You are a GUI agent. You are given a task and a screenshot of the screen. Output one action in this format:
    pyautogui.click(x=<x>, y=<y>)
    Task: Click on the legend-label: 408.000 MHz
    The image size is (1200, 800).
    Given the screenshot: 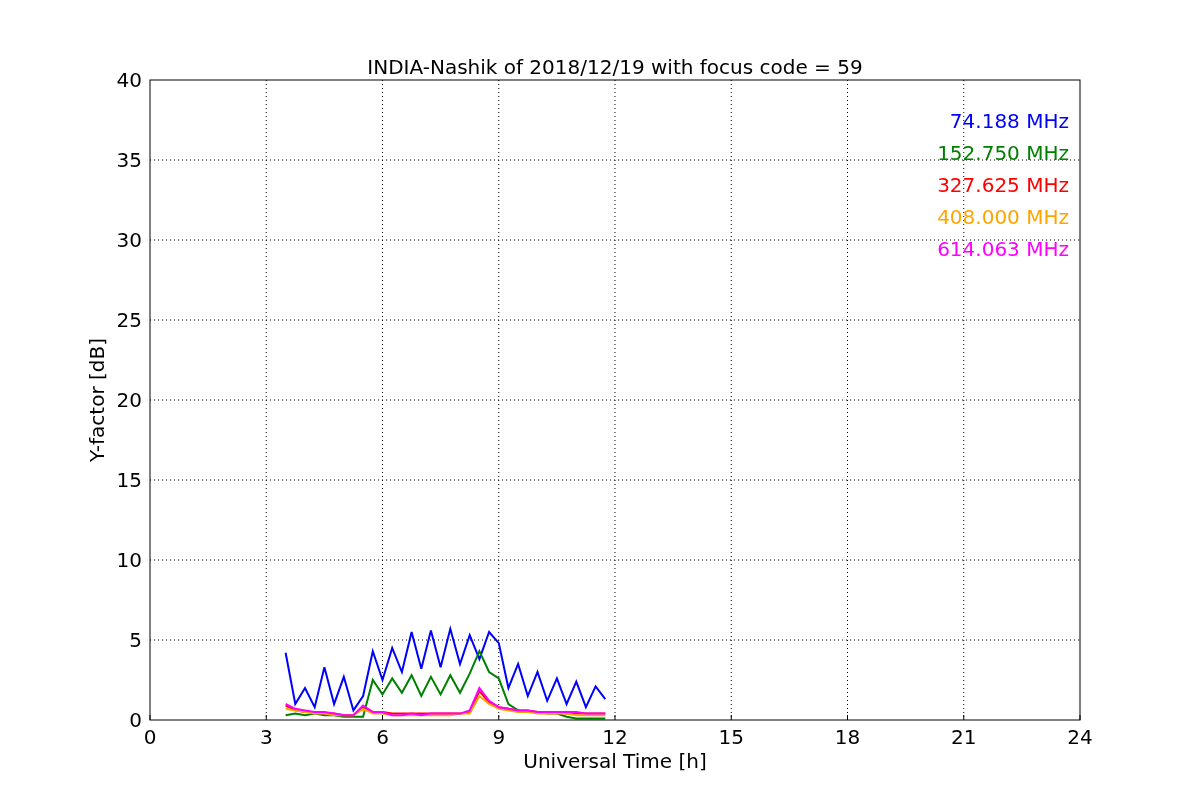 What is the action you would take?
    pyautogui.click(x=1003, y=217)
    